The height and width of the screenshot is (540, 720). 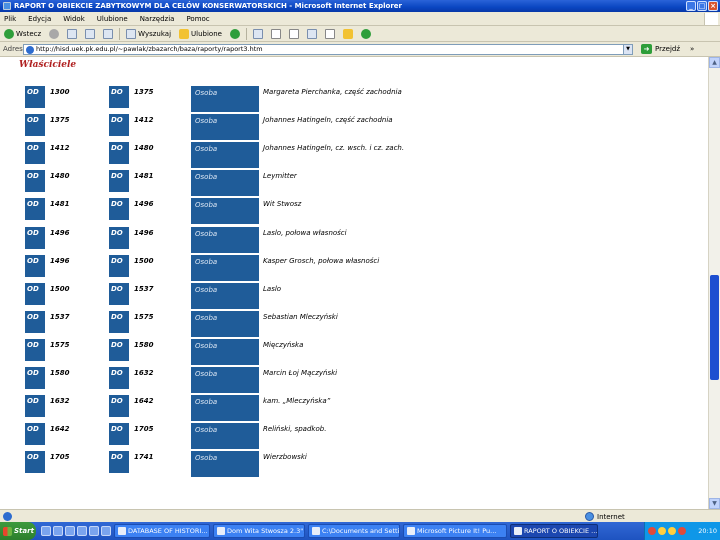 I want to click on media-button, so click(x=235, y=33).